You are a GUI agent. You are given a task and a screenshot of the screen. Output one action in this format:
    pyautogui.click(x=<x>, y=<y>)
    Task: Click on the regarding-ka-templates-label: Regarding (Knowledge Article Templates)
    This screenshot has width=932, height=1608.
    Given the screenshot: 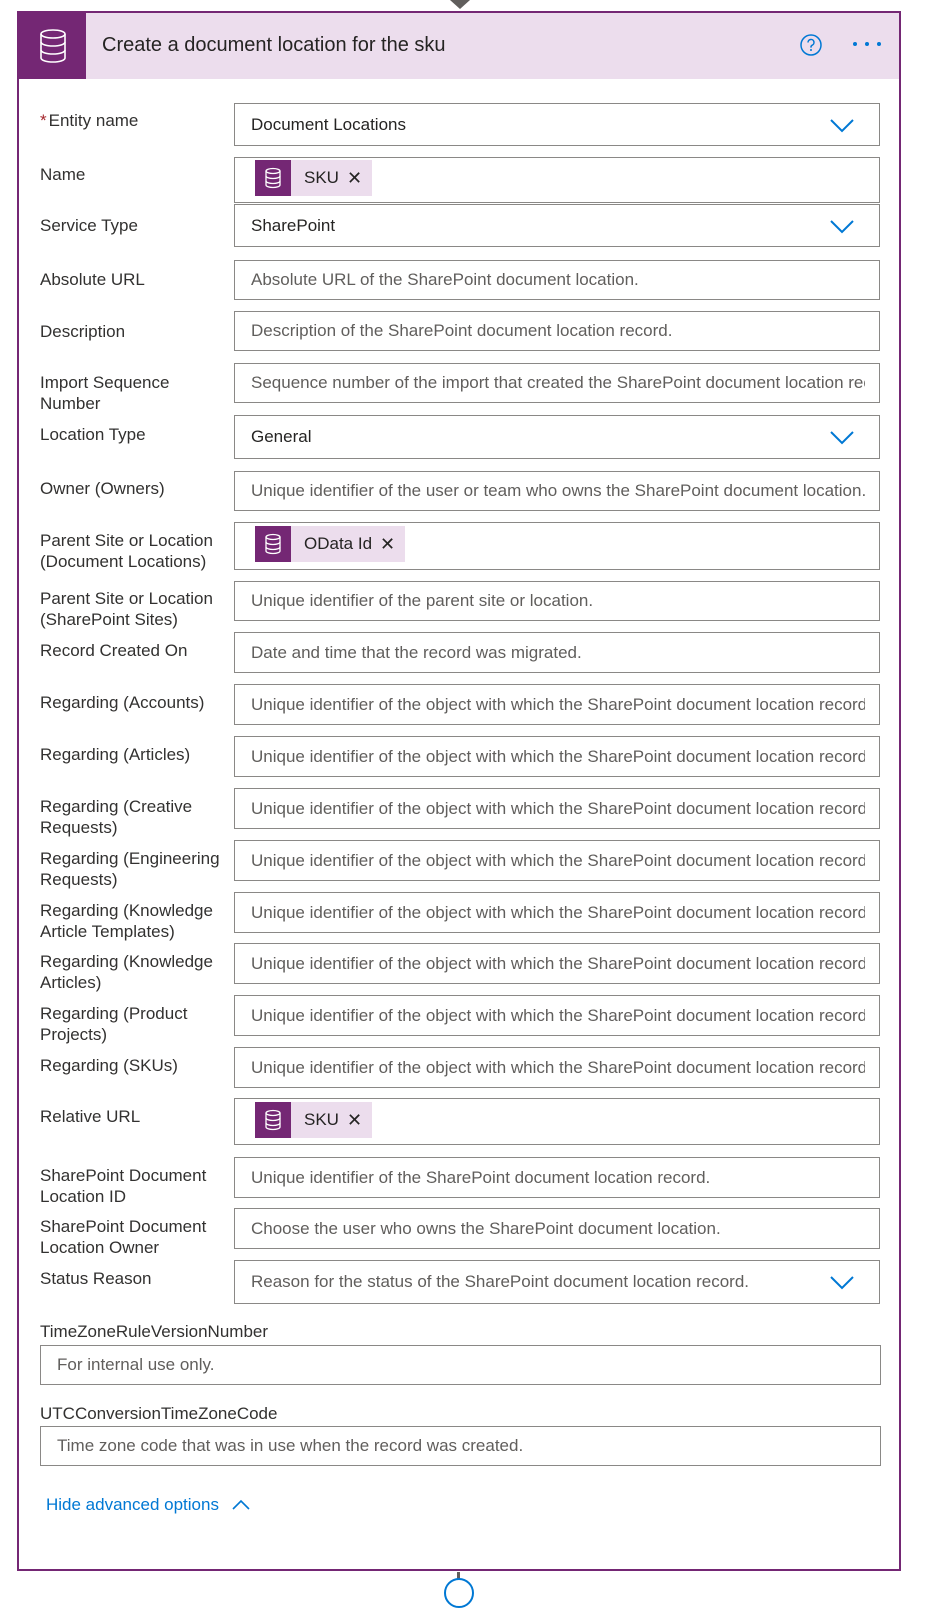 What is the action you would take?
    pyautogui.click(x=126, y=921)
    